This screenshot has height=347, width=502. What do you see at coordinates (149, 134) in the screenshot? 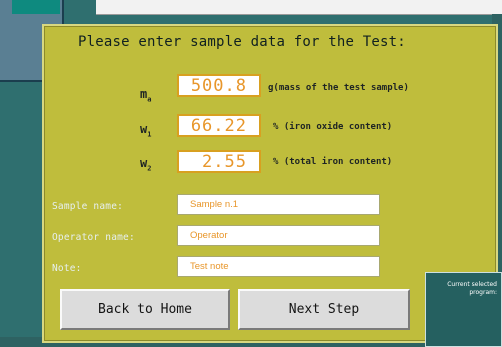
I see `iron-oxide-symbol-subscript: 1` at bounding box center [149, 134].